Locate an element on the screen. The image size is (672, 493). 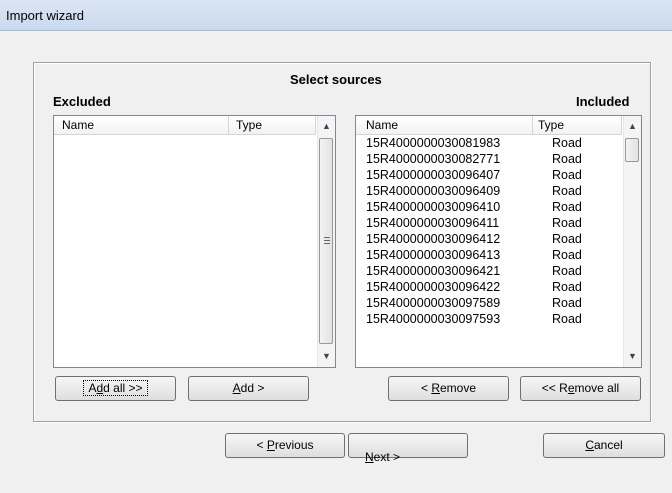
previous-button: < Previous is located at coordinates (285, 445).